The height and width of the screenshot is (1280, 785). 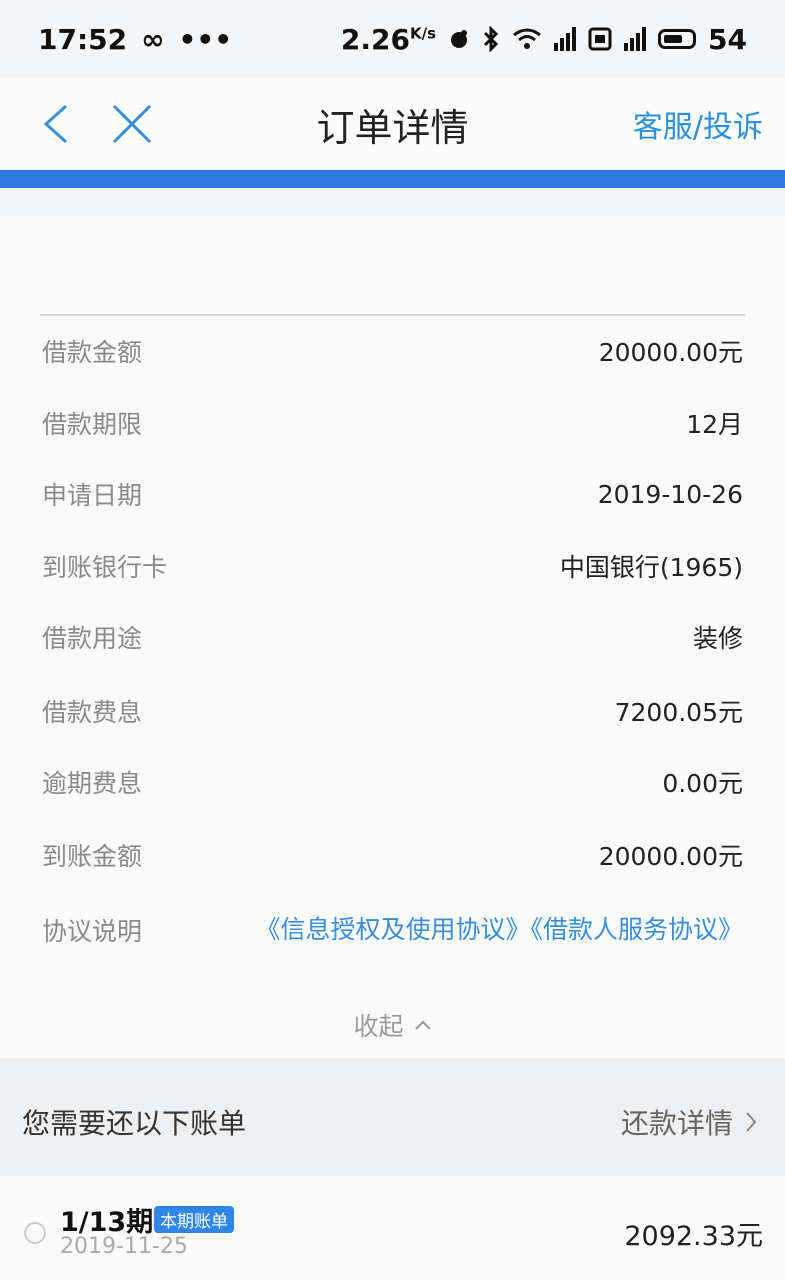 I want to click on infinity-icon: ∞, so click(x=153, y=39).